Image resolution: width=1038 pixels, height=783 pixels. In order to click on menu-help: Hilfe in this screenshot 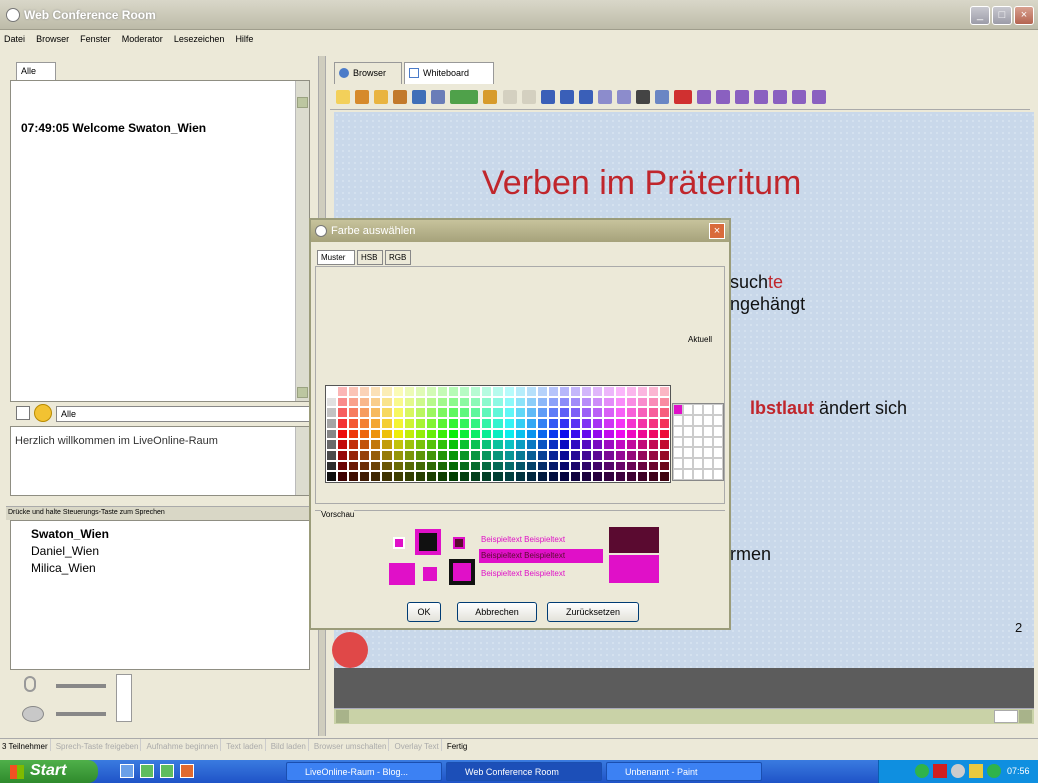, I will do `click(244, 37)`.